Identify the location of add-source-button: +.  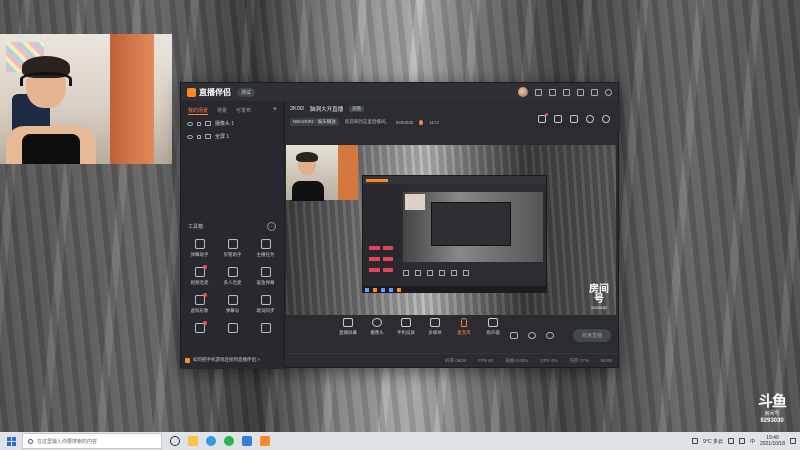
(275, 110).